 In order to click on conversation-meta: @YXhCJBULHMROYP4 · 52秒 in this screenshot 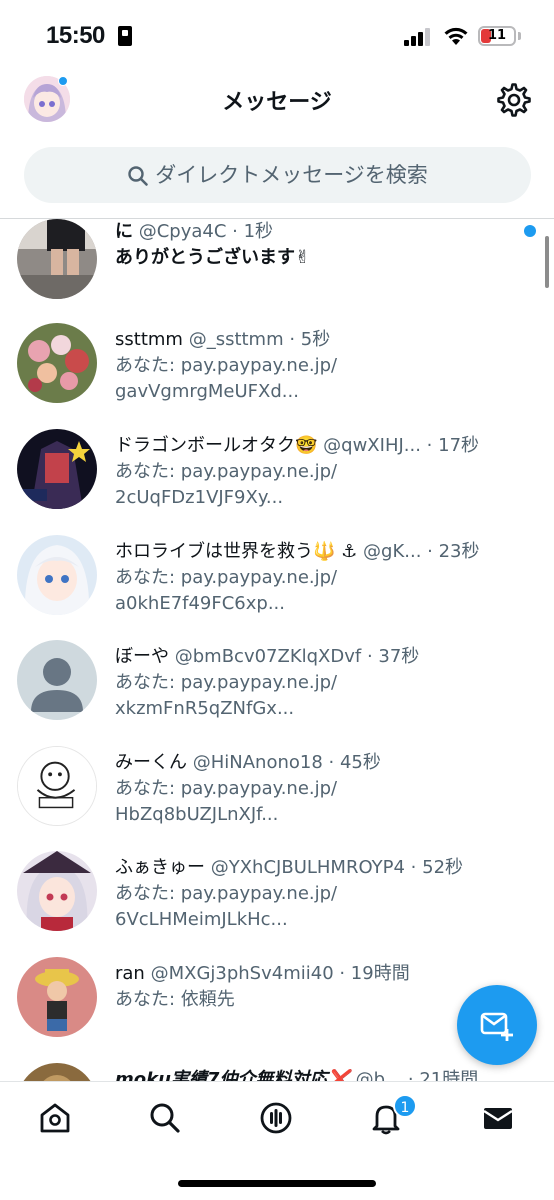, I will do `click(337, 867)`.